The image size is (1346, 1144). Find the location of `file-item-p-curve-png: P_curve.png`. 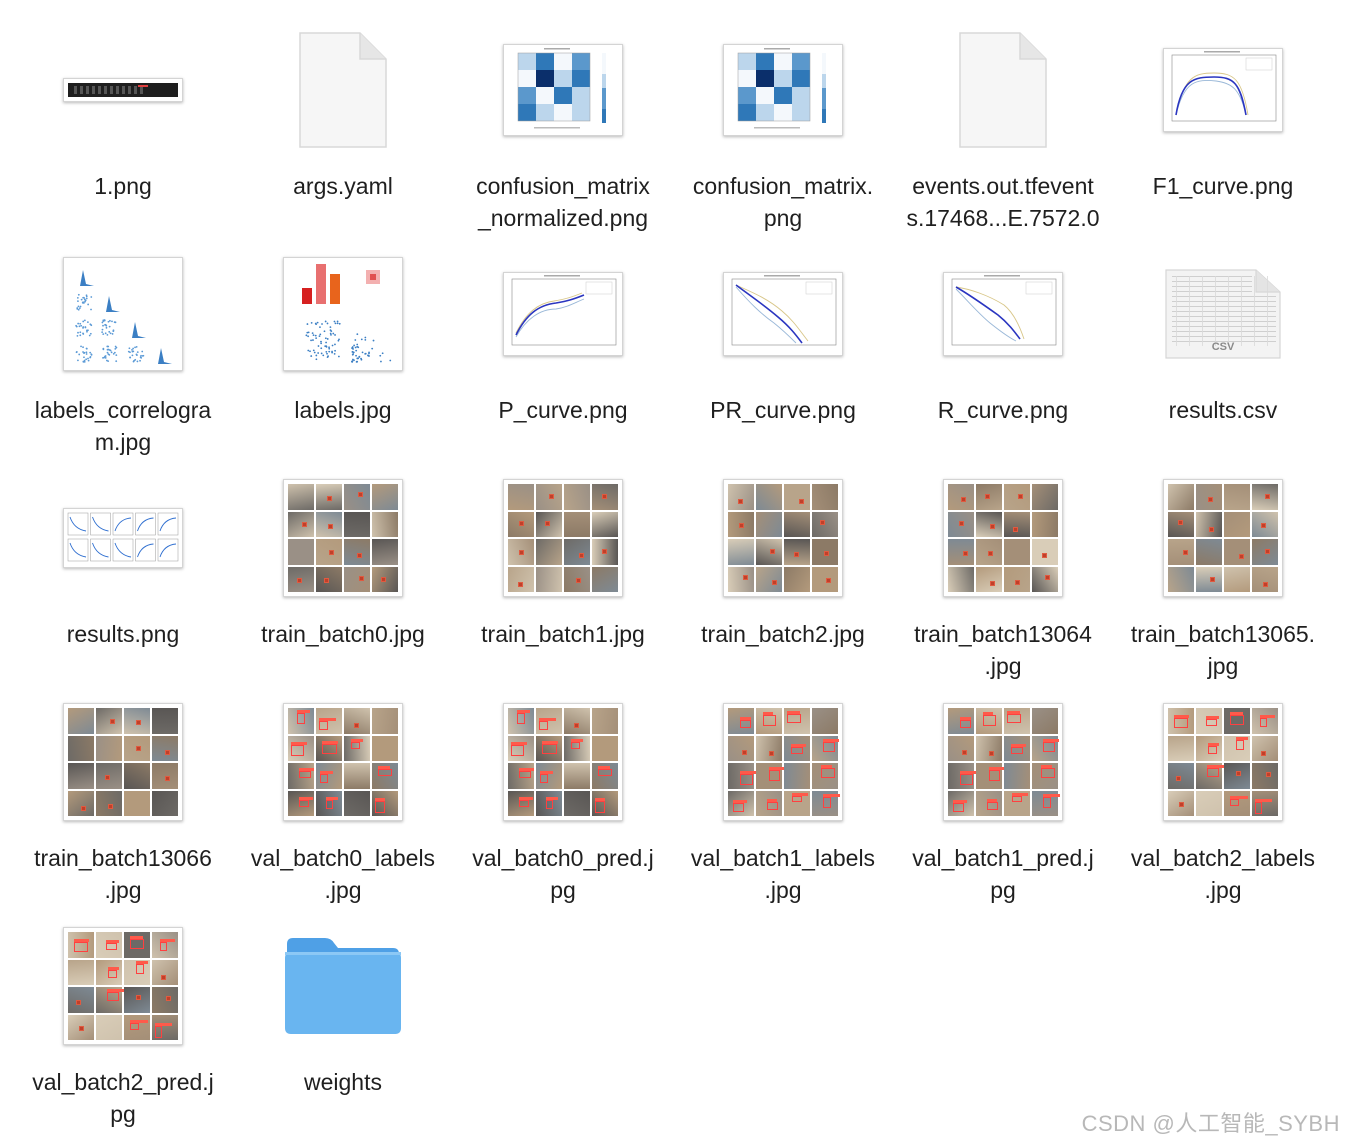

file-item-p-curve-png: P_curve.png is located at coordinates (563, 346).